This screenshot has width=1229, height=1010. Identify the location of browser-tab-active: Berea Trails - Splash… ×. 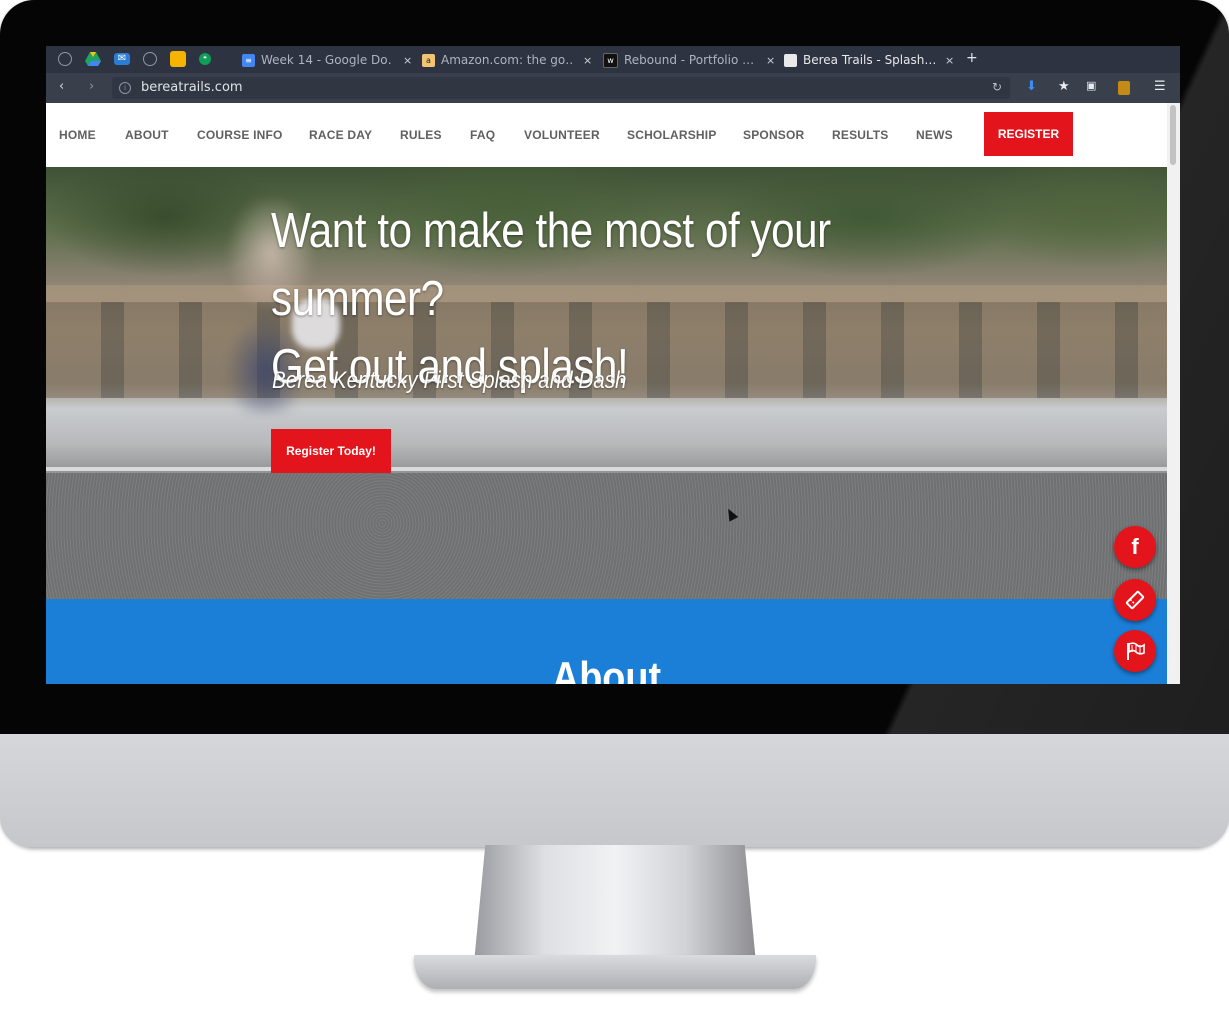
(869, 60).